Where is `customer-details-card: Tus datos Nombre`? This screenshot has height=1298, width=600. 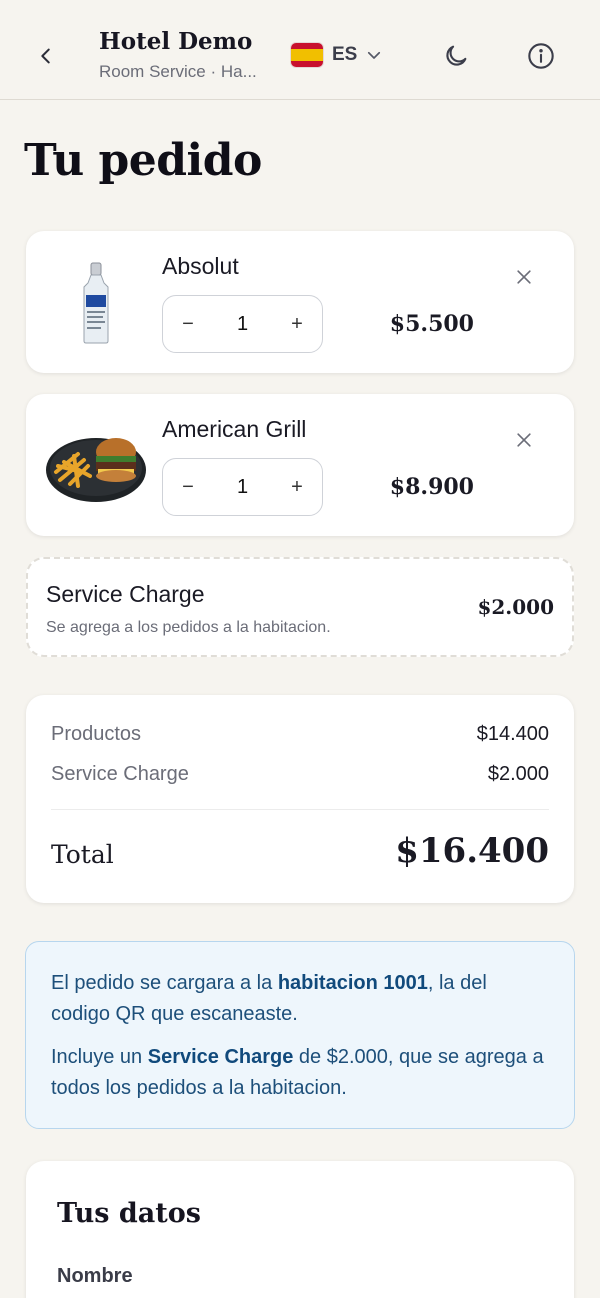
customer-details-card: Tus datos Nombre is located at coordinates (300, 1229).